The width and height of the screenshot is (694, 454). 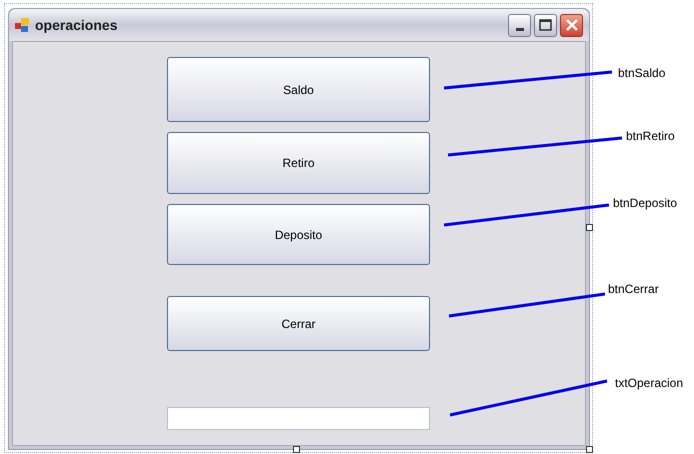 I want to click on form-button: Cerrar, so click(x=298, y=323).